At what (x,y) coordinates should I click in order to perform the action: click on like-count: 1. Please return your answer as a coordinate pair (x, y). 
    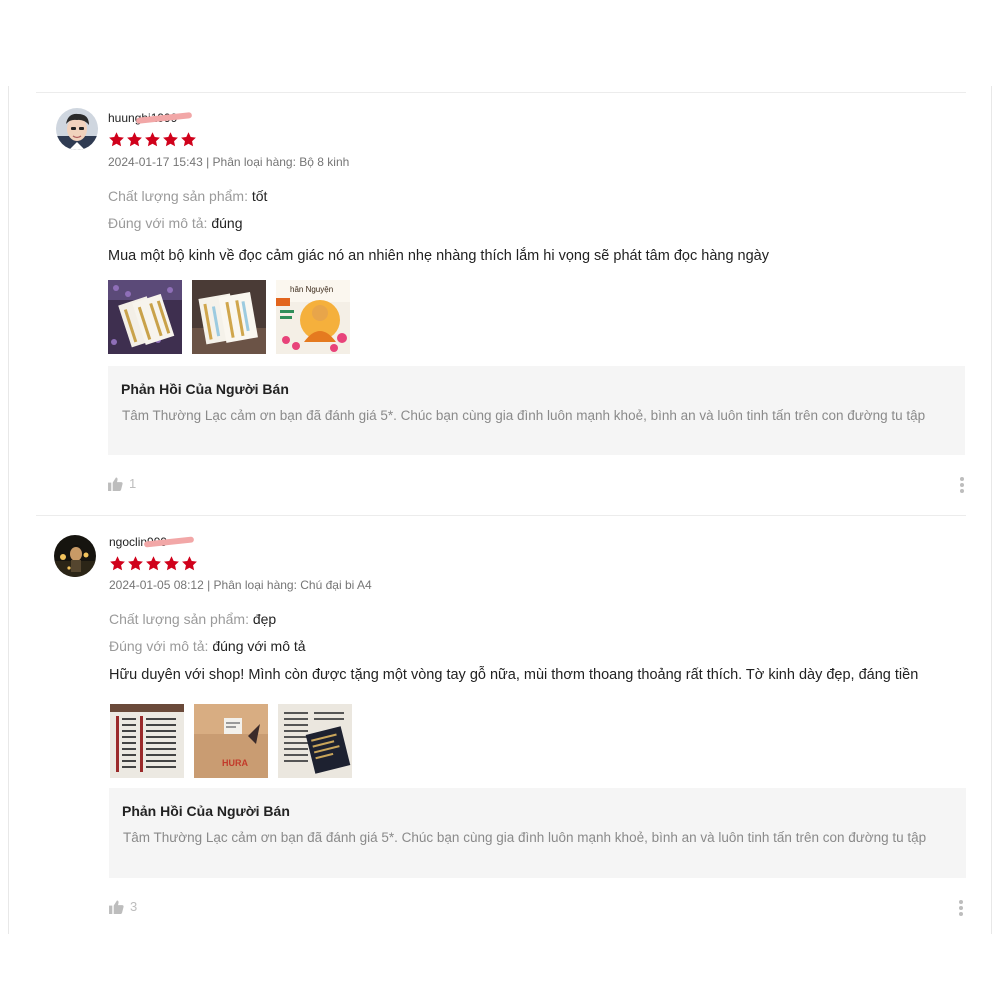
    Looking at the image, I should click on (133, 483).